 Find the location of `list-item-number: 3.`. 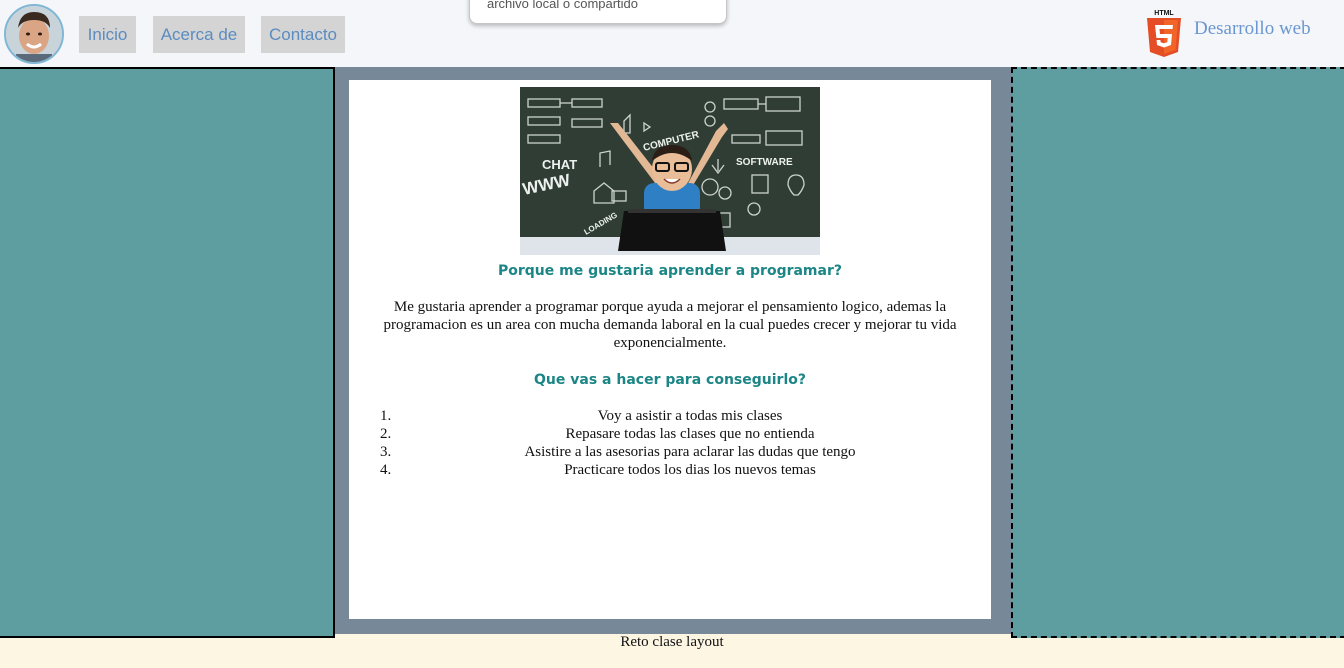

list-item-number: 3. is located at coordinates (386, 452).